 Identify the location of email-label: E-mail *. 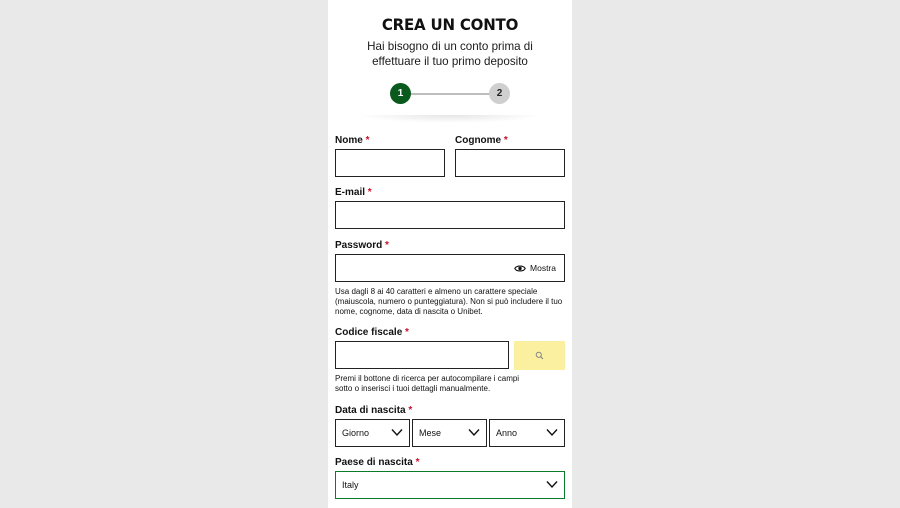
(353, 192).